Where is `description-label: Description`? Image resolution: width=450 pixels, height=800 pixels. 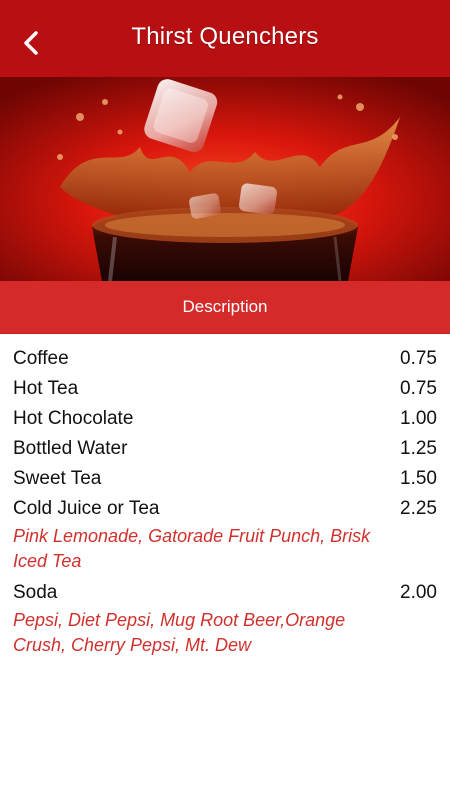
description-label: Description is located at coordinates (225, 306).